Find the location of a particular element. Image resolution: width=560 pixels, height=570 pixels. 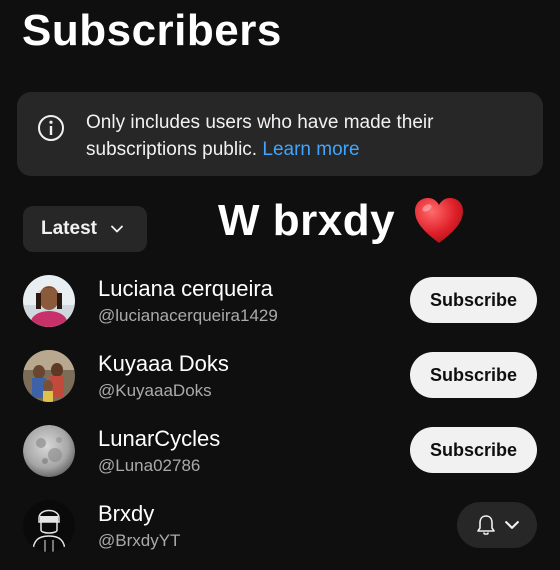

subscriber-handle: @BrxdyYT is located at coordinates (139, 540).